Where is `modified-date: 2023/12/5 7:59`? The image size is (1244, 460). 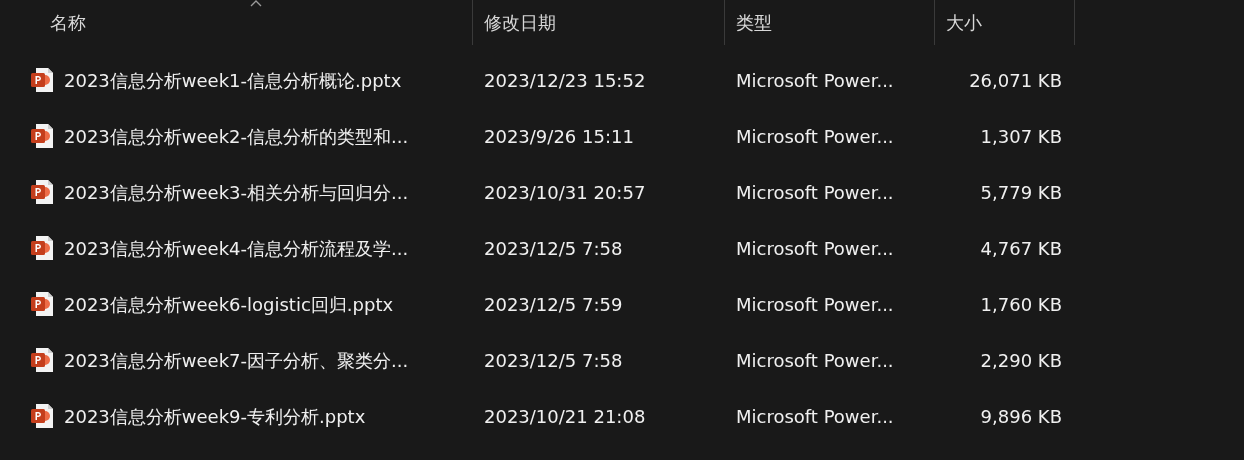
modified-date: 2023/12/5 7:59 is located at coordinates (553, 304).